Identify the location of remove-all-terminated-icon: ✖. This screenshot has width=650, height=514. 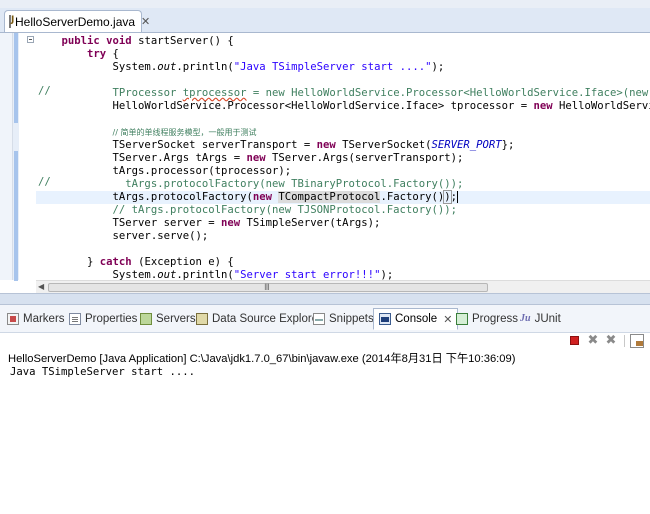
(611, 341).